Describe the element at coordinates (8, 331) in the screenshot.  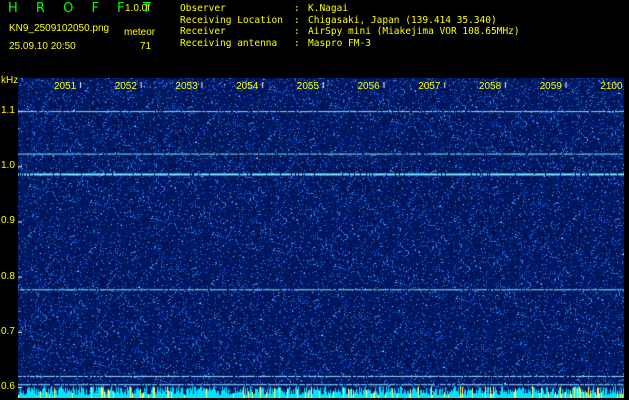
I see `y-tick-label: 0.7` at that location.